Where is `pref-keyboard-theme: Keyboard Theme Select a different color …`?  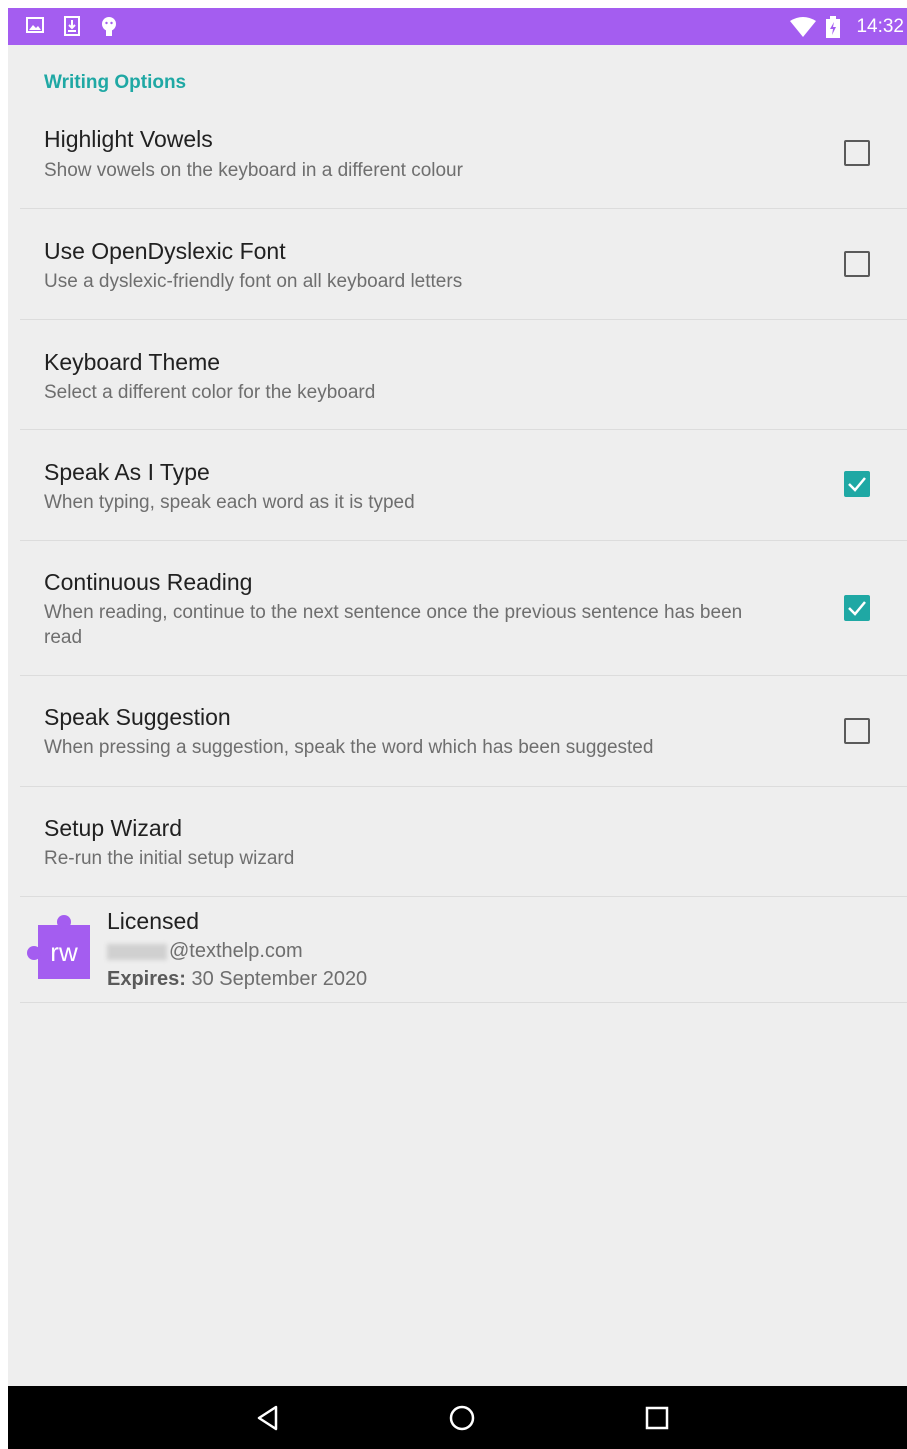 pref-keyboard-theme: Keyboard Theme Select a different color … is located at coordinates (463, 375).